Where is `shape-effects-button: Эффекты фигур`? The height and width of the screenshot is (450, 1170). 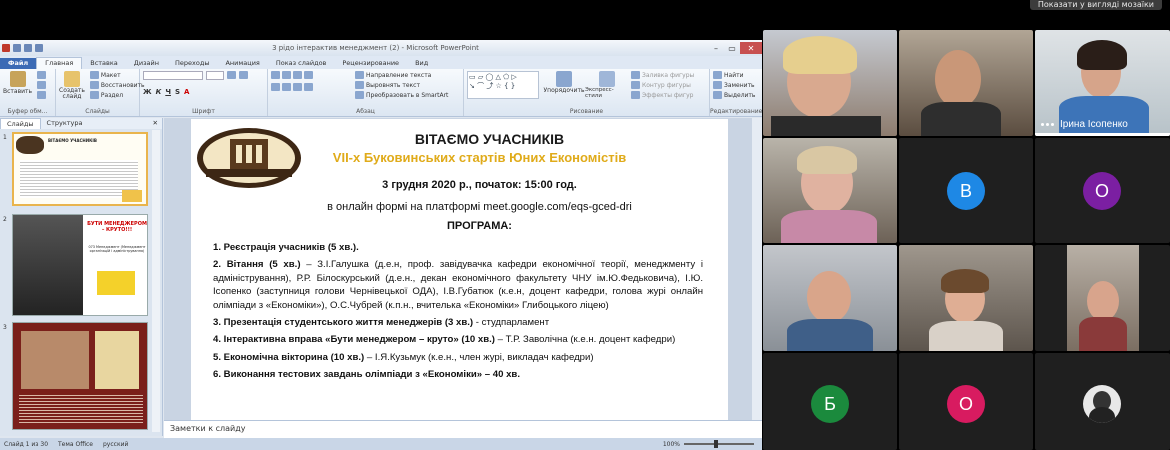
shape-effects-button: Эффекты фигур is located at coordinates (662, 95).